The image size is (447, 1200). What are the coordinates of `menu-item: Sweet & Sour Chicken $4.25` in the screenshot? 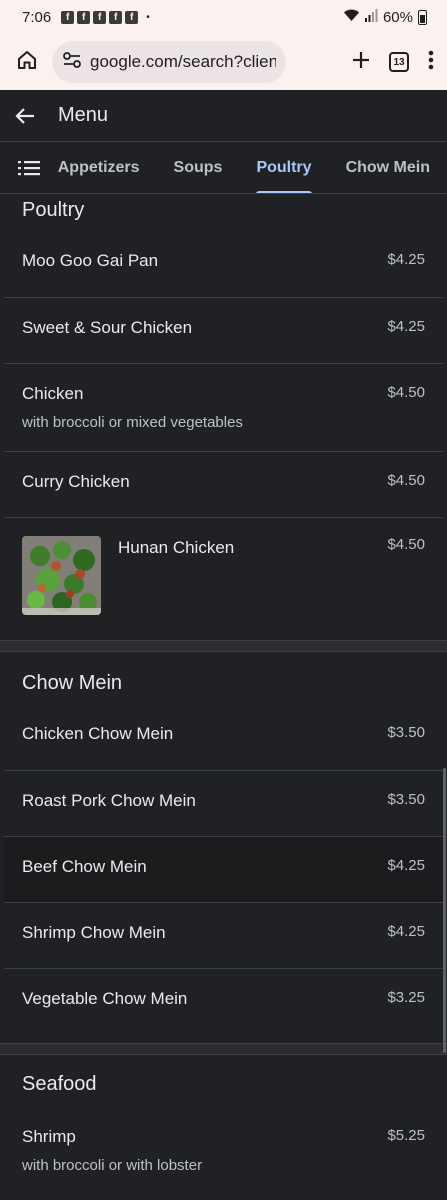 It's located at (223, 331).